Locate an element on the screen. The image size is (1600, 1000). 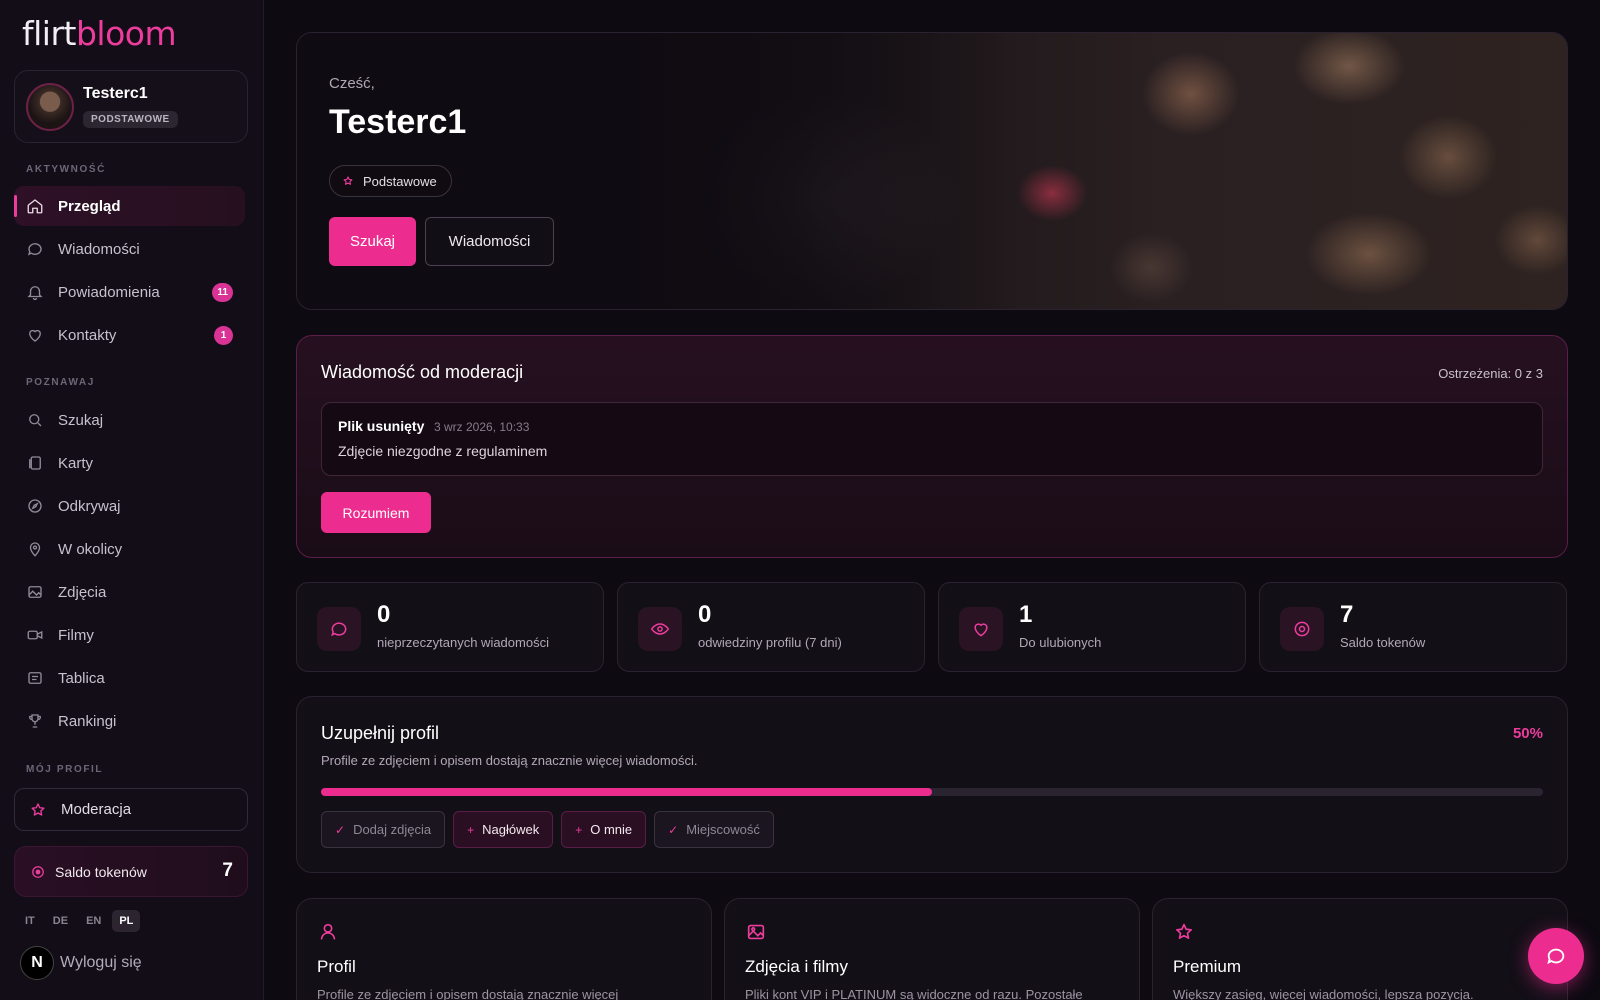
plan-badge: PODSTAWOWE is located at coordinates (130, 119).